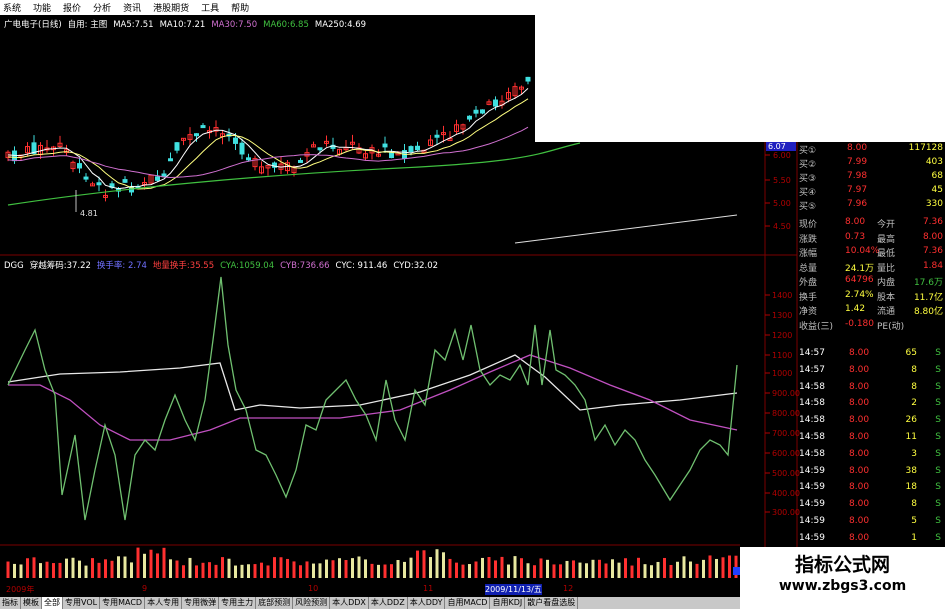  I want to click on indicator-tab: 风险预测, so click(312, 603).